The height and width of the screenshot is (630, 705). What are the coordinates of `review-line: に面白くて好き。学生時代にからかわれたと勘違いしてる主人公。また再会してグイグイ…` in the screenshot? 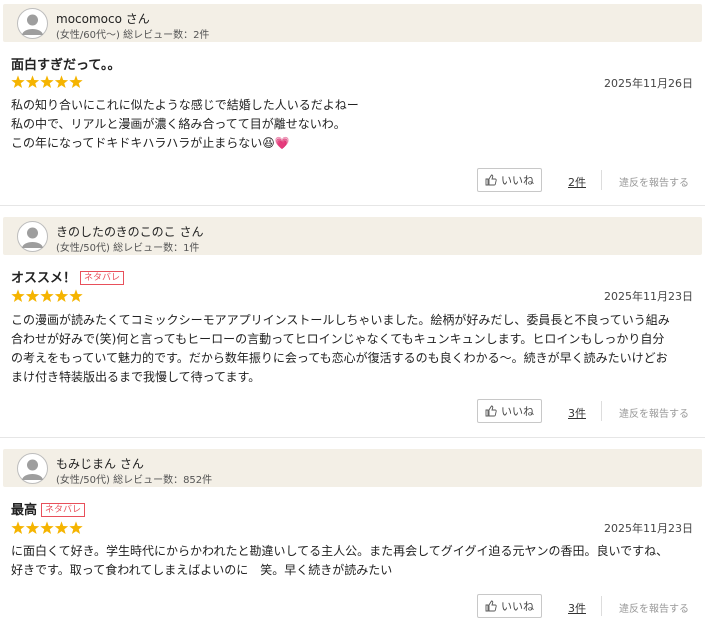 It's located at (340, 551).